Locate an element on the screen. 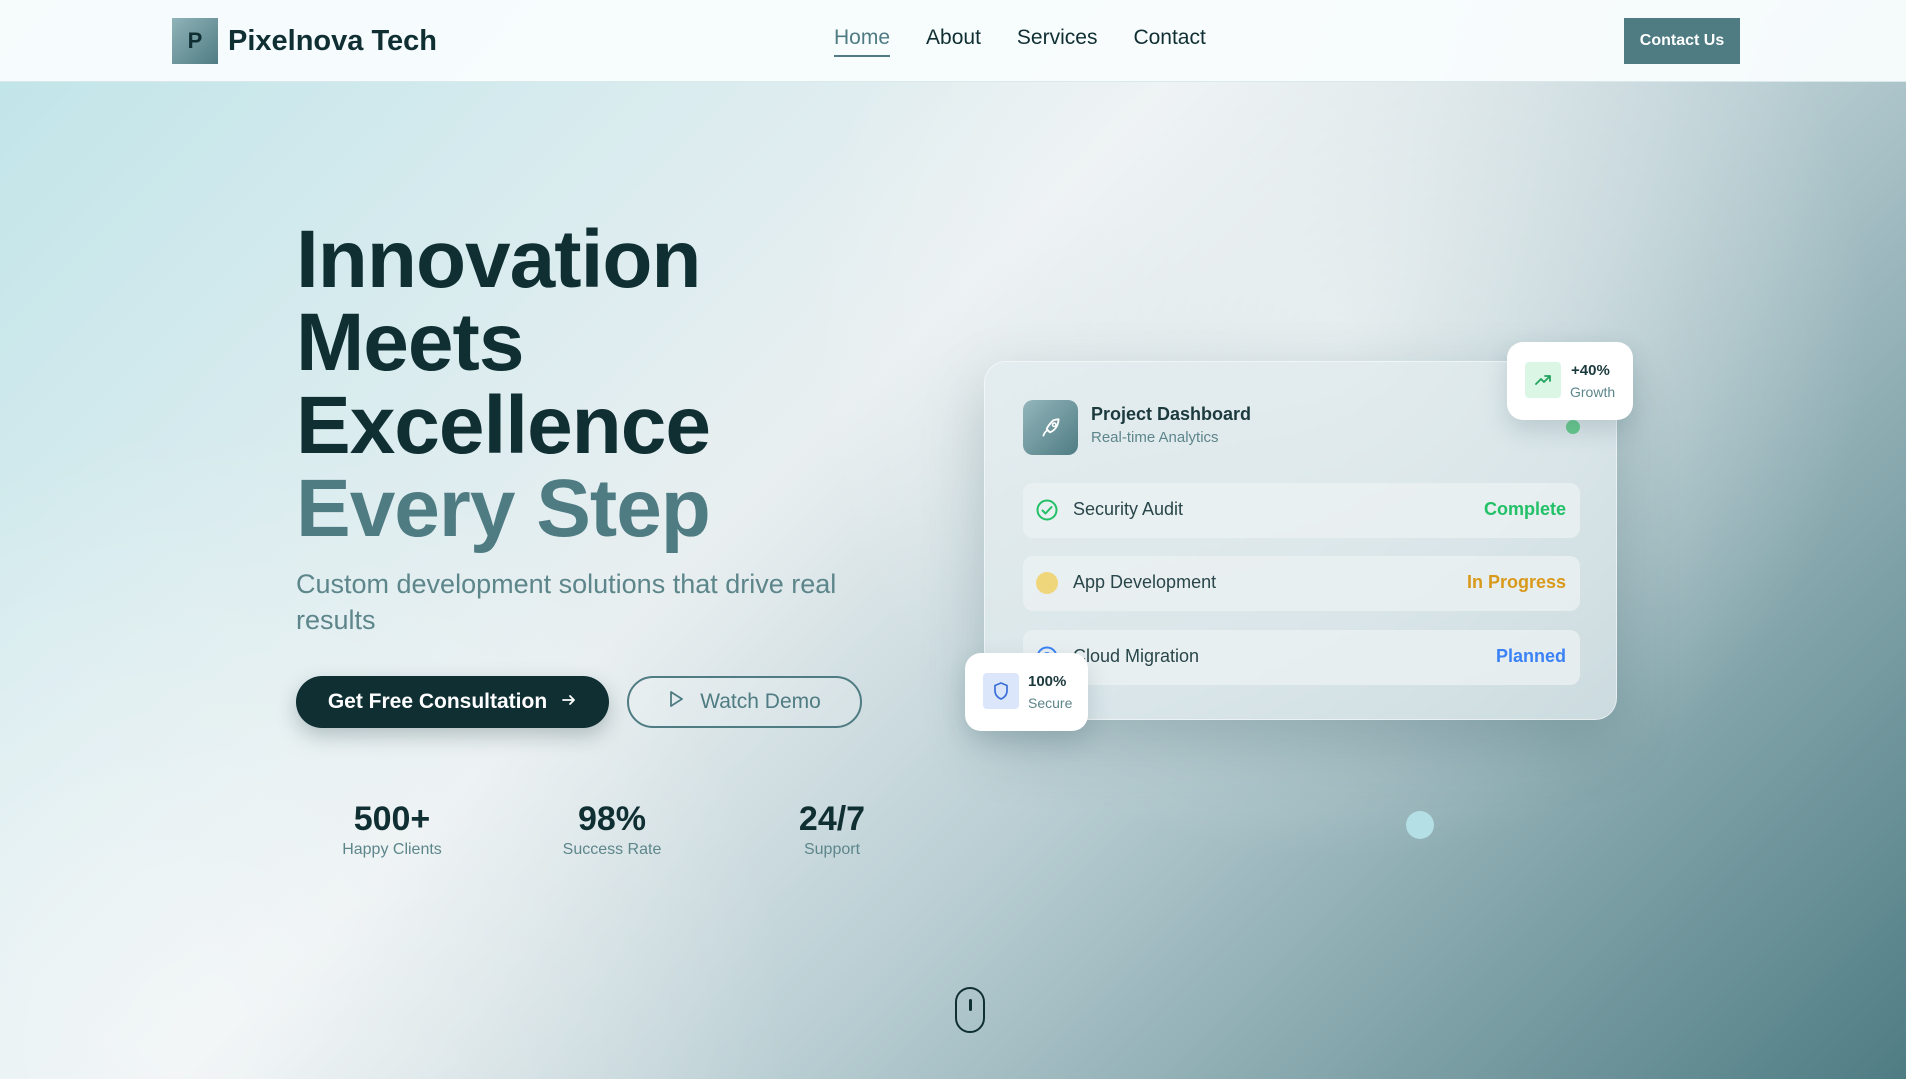  nav-link-home: Home is located at coordinates (862, 41).